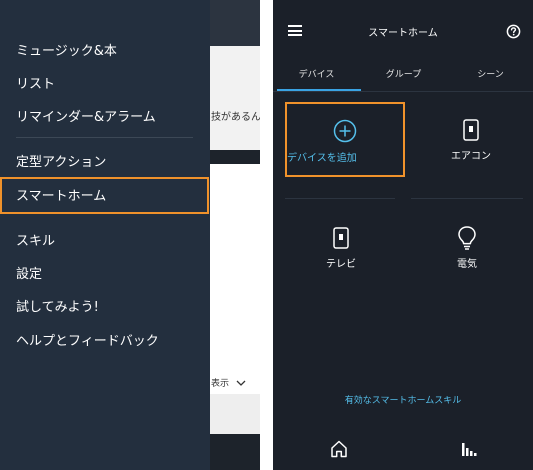 The width and height of the screenshot is (533, 470). What do you see at coordinates (235, 117) in the screenshot?
I see `background-text-fragment: 技があるん` at bounding box center [235, 117].